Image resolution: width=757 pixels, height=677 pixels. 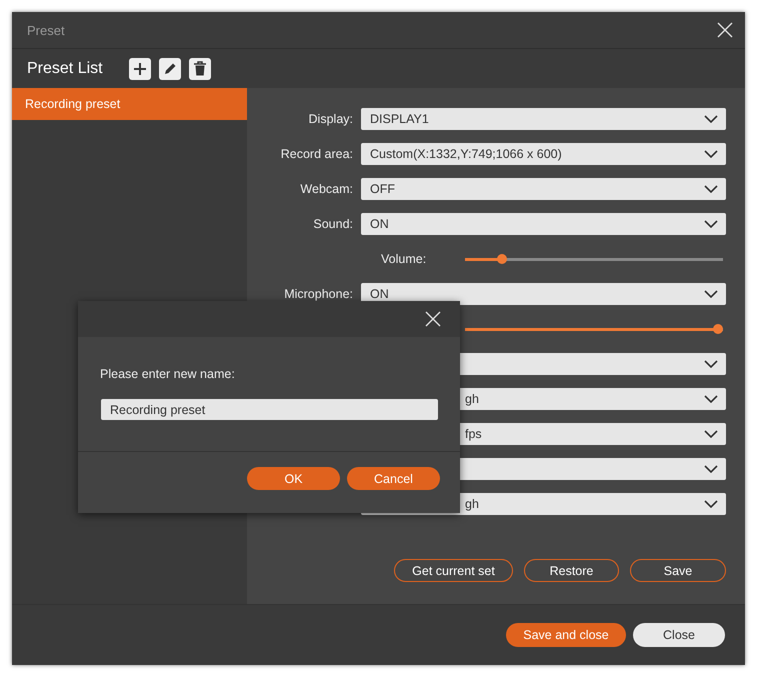 I want to click on add-button, so click(x=139, y=69).